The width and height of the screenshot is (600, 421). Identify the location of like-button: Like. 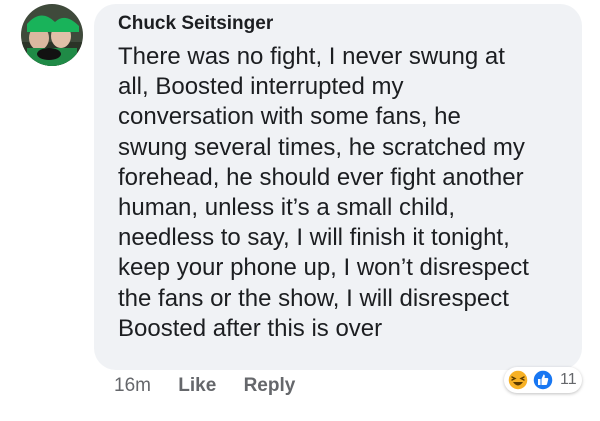
(197, 385).